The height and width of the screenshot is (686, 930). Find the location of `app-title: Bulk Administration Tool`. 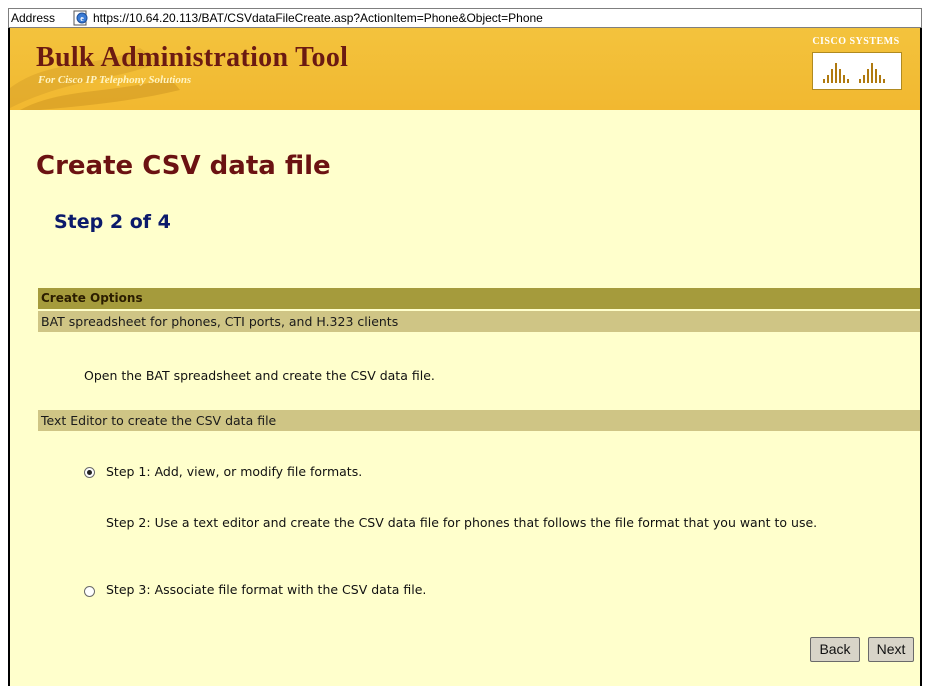

app-title: Bulk Administration Tool is located at coordinates (192, 57).